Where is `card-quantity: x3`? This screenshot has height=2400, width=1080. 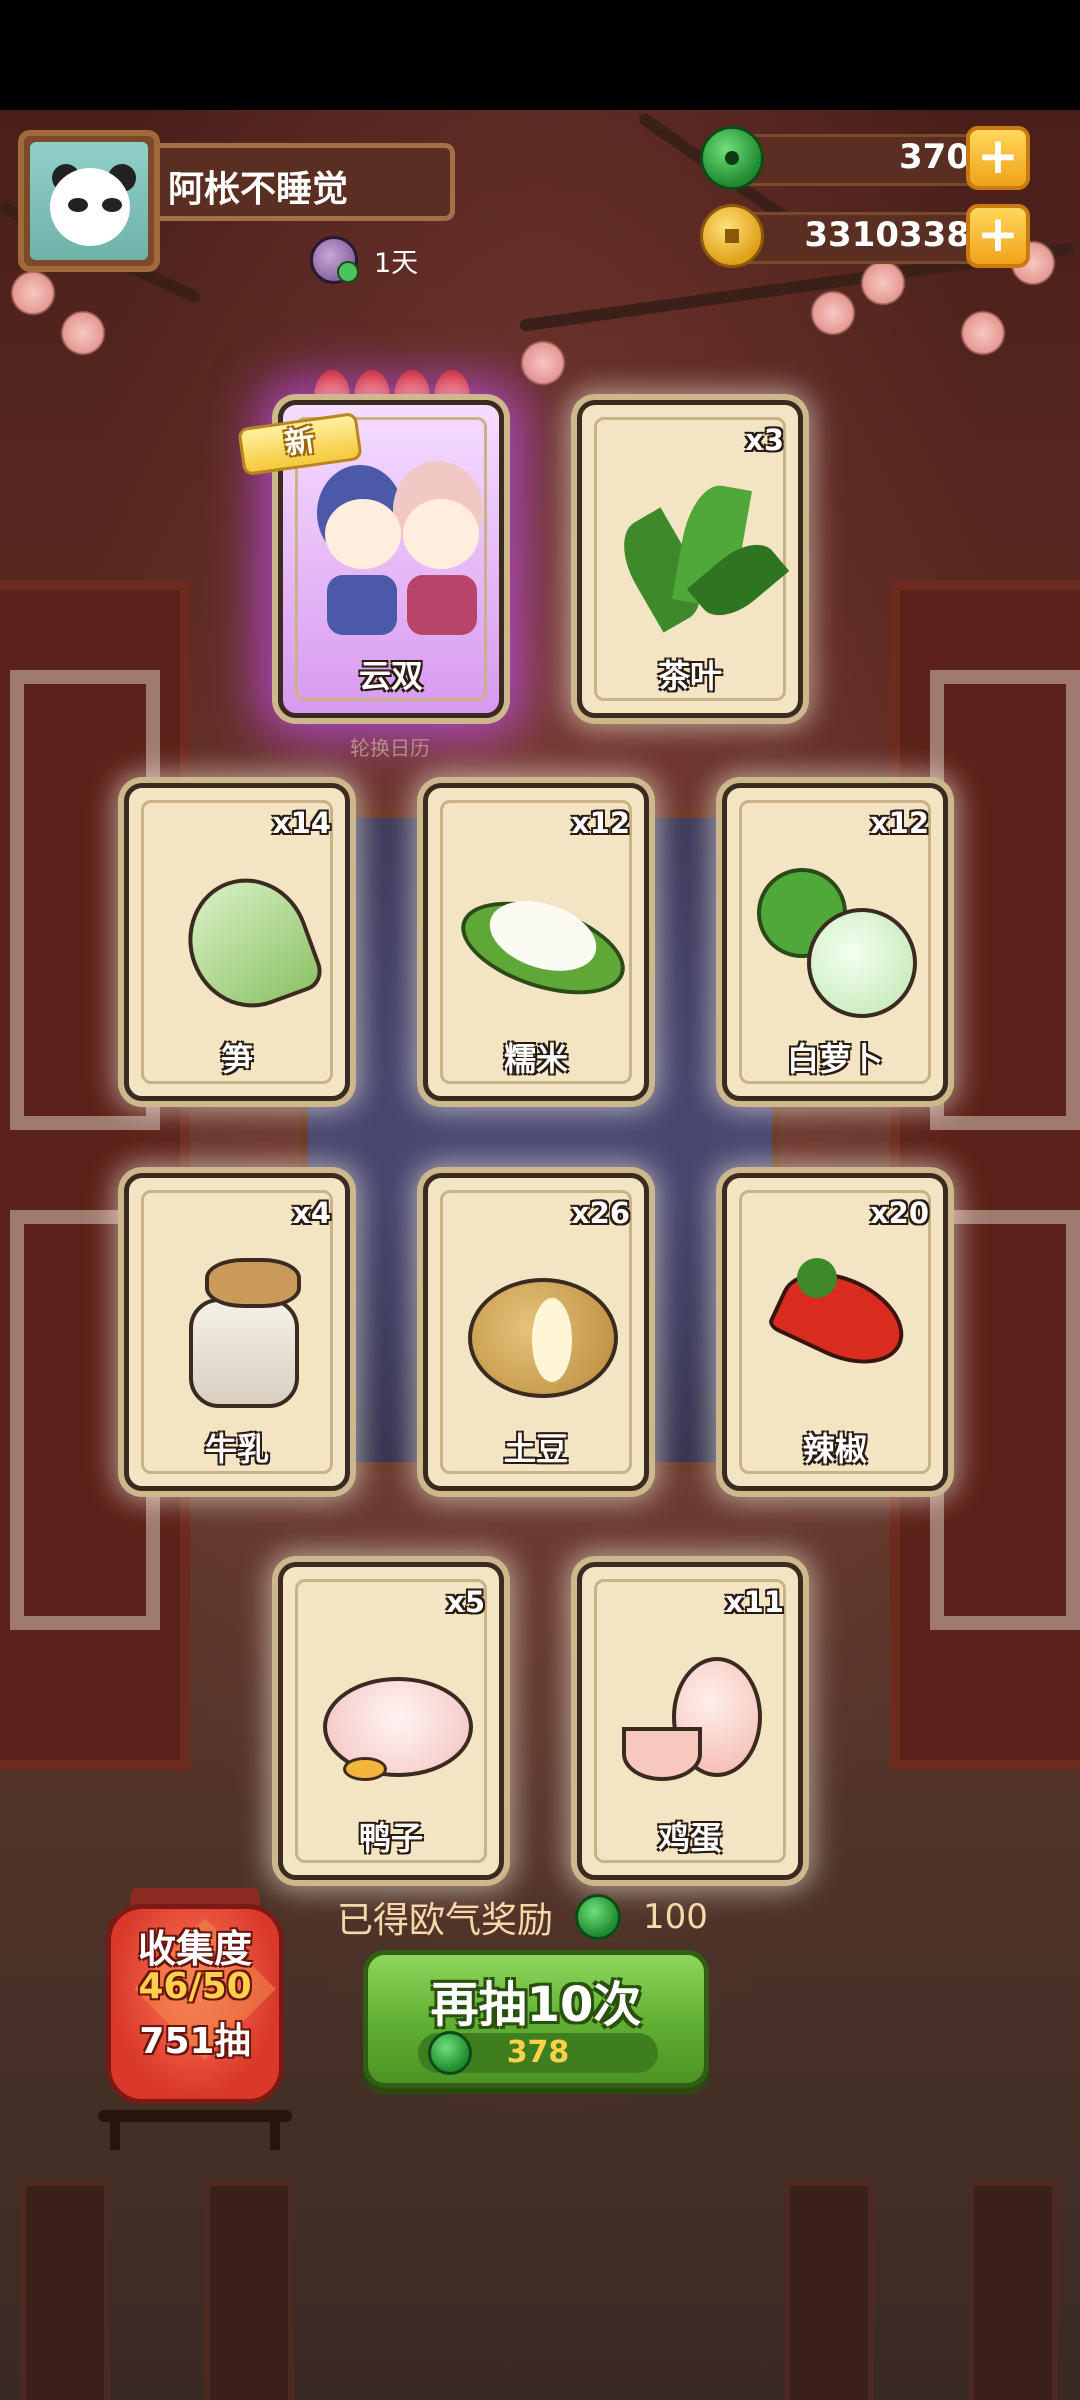
card-quantity: x3 is located at coordinates (764, 440).